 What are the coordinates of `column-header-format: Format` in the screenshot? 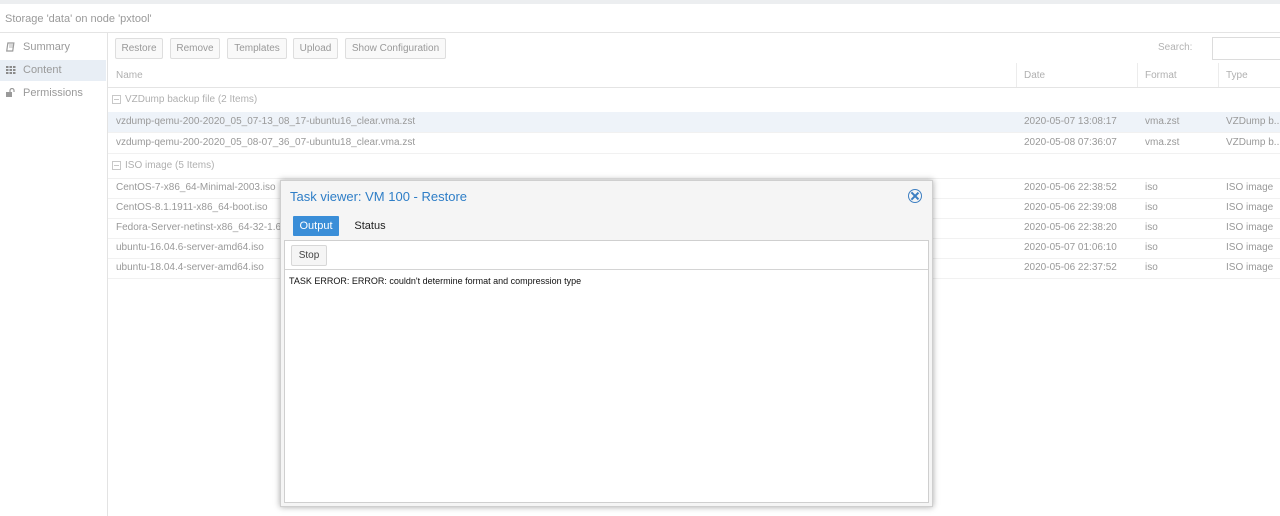 It's located at (1161, 75).